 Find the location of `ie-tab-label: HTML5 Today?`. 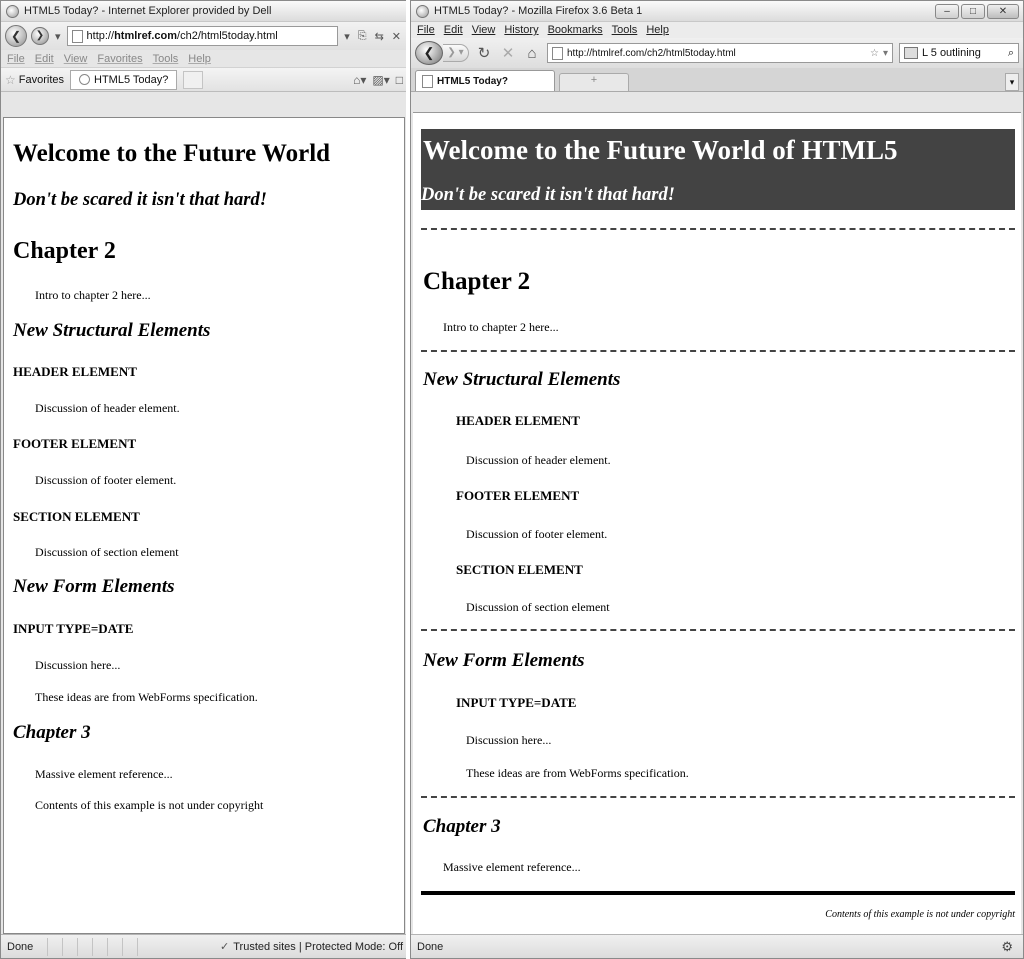

ie-tab-label: HTML5 Today? is located at coordinates (131, 79).